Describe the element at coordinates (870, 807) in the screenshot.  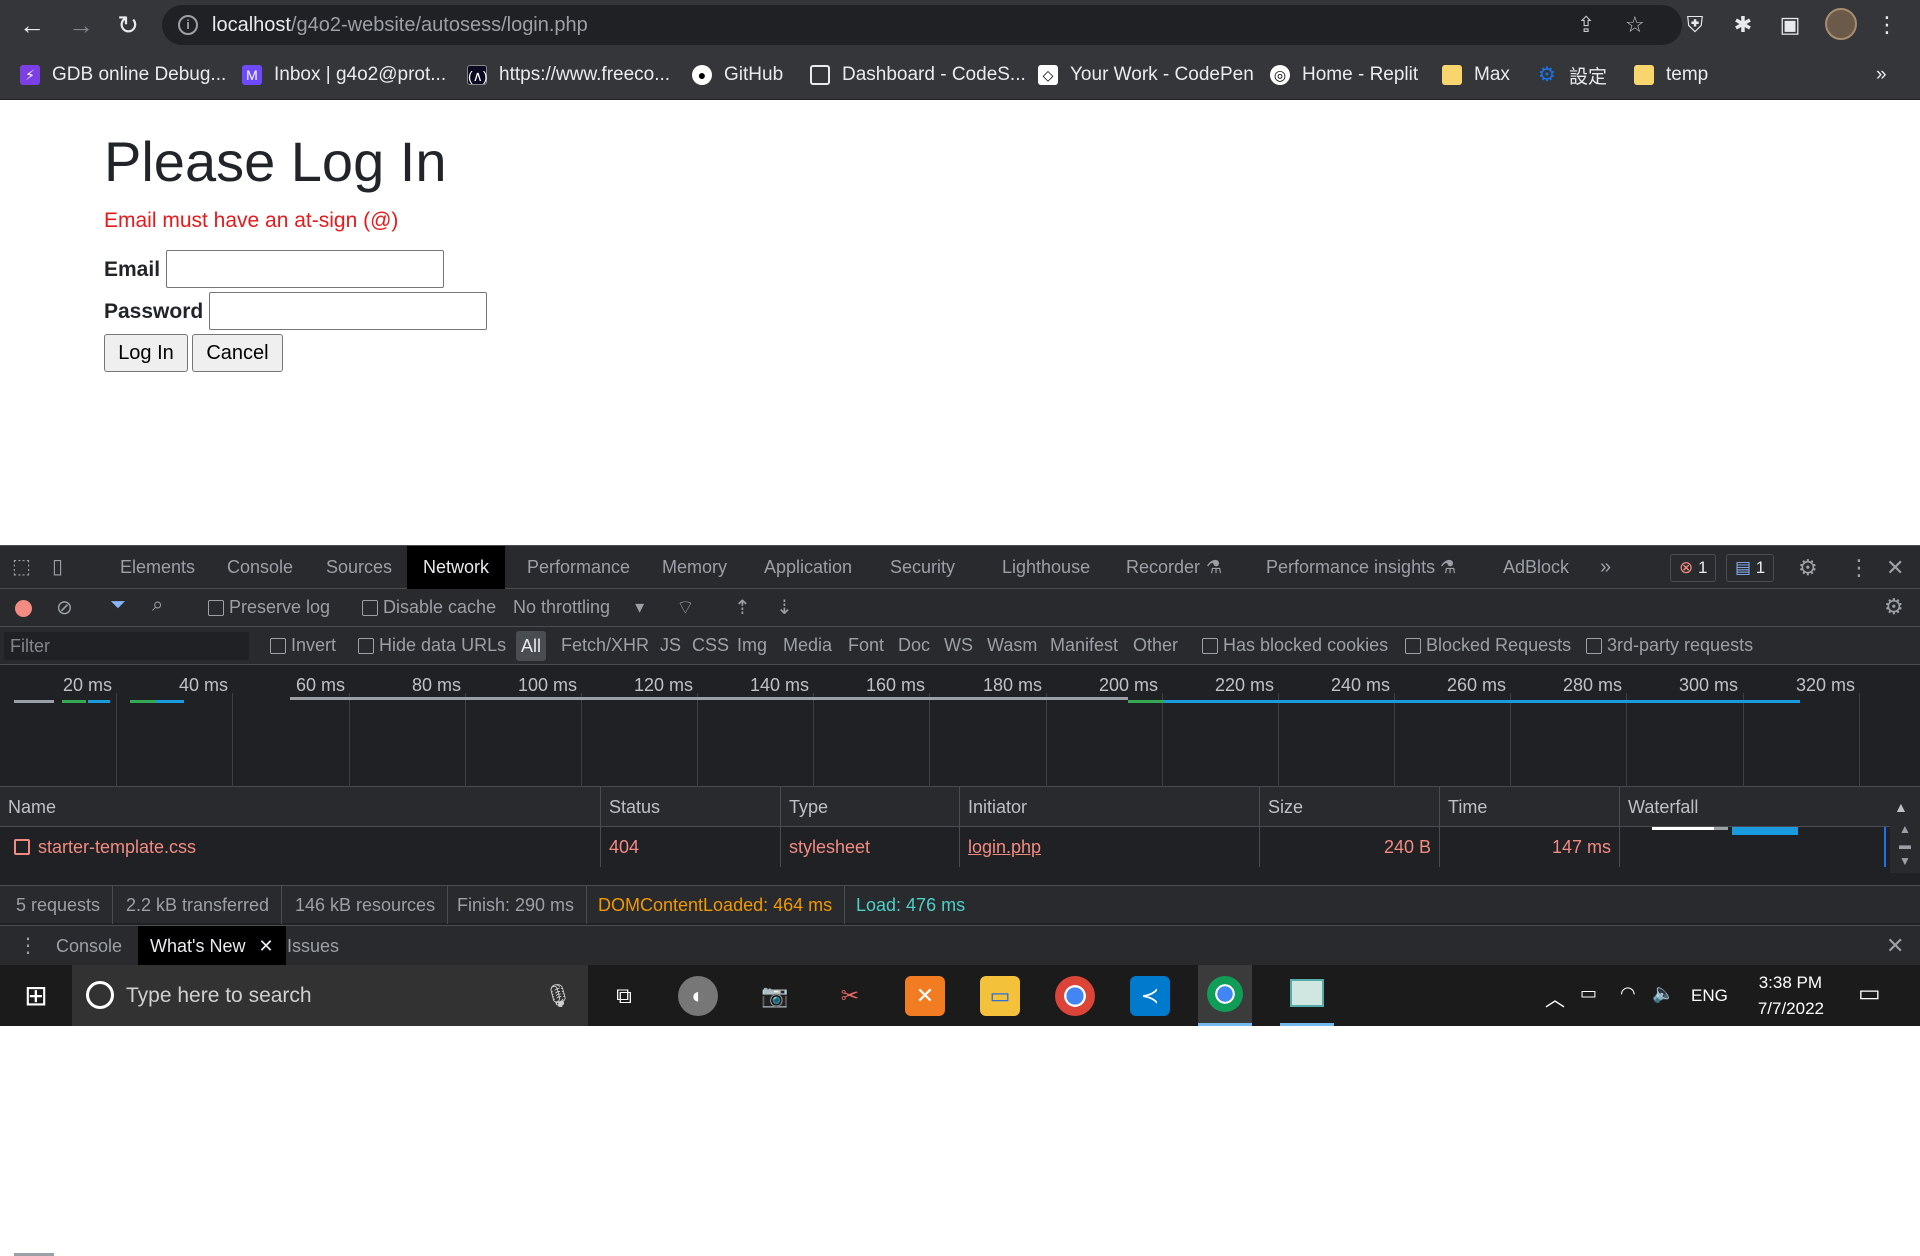
I see `column-type: Type` at that location.